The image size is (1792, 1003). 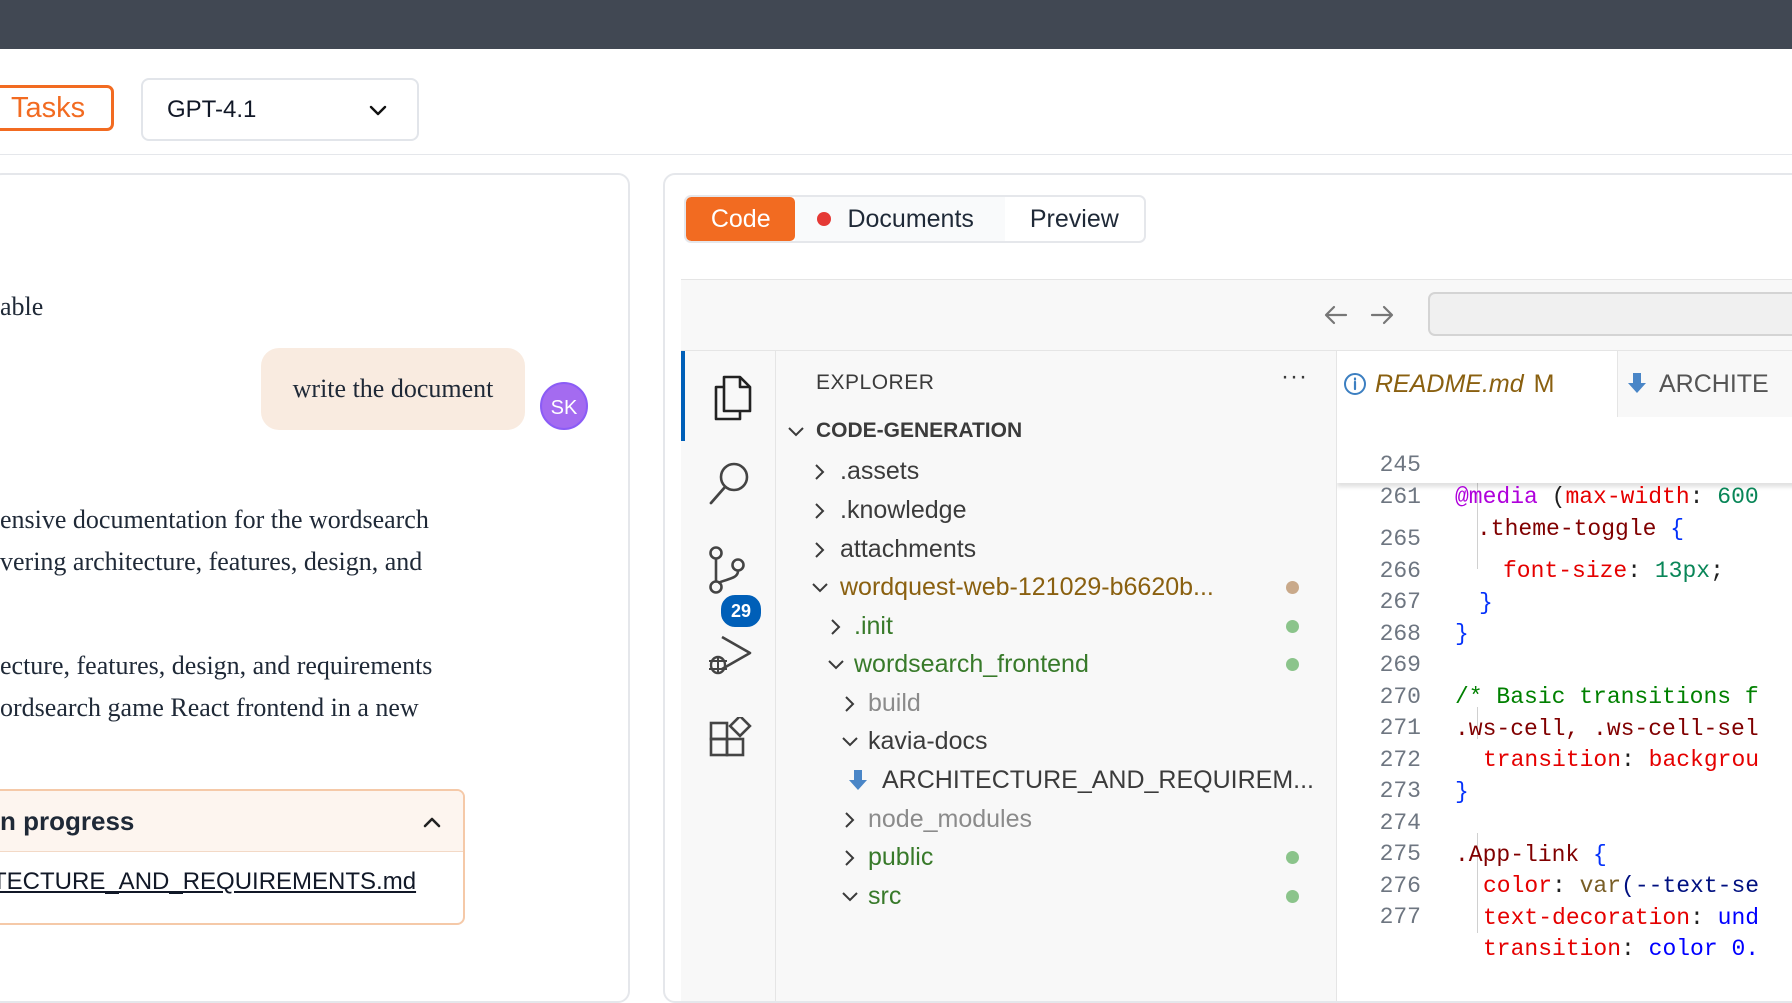 I want to click on editor-tab-title: ARCHITE, so click(x=1714, y=384).